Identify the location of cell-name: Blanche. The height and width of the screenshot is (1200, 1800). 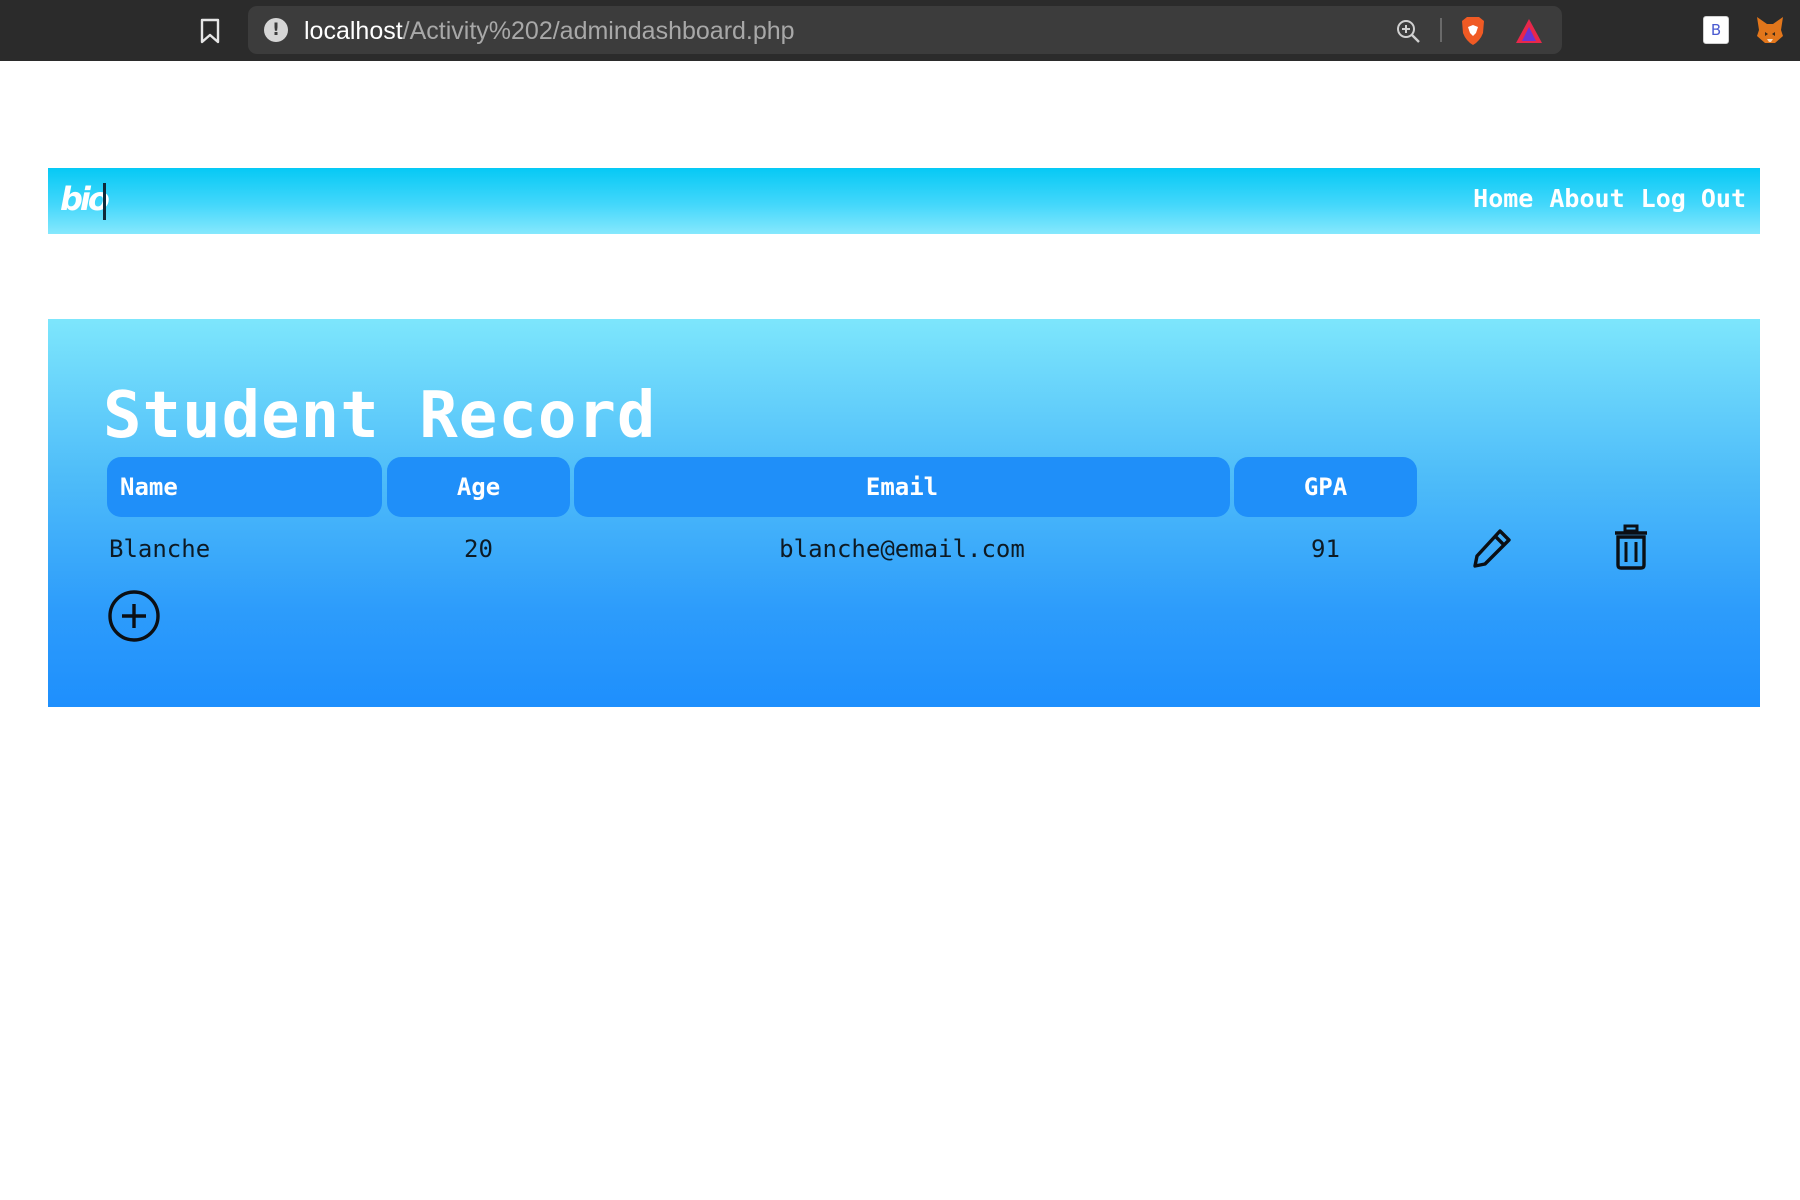
(160, 549).